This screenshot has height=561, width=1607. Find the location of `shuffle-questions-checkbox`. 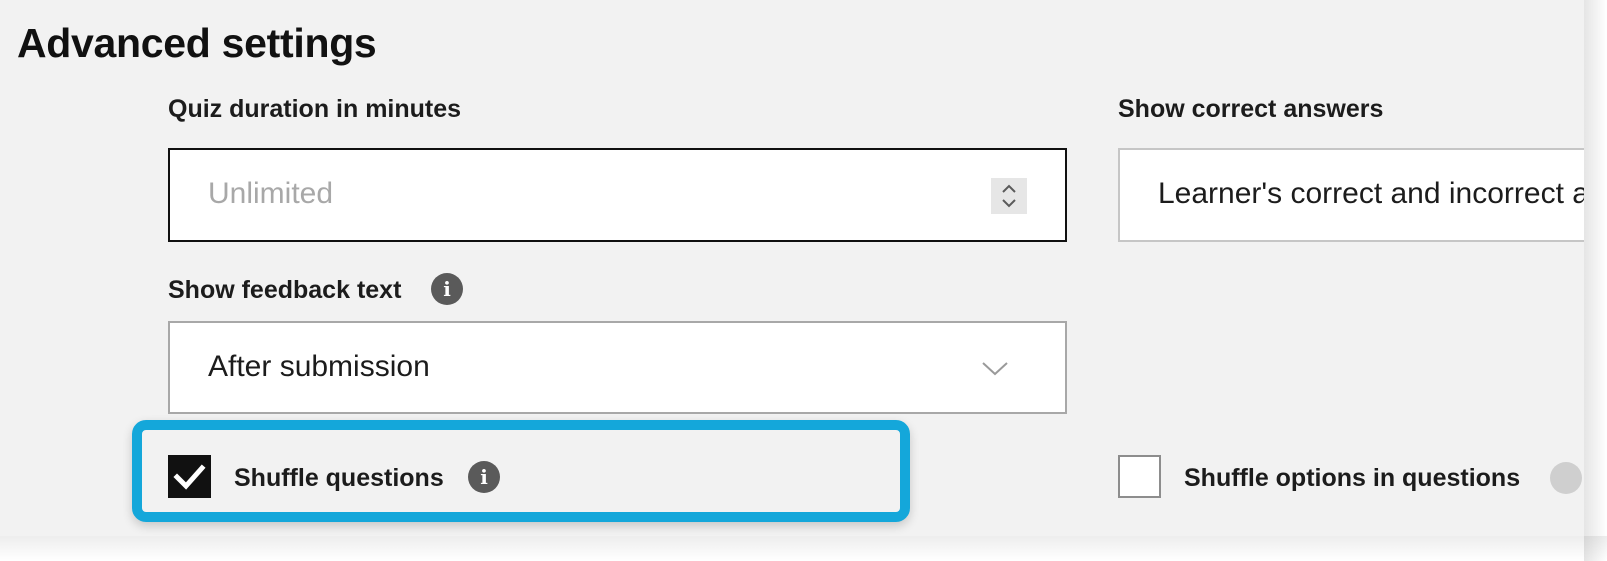

shuffle-questions-checkbox is located at coordinates (189, 476).